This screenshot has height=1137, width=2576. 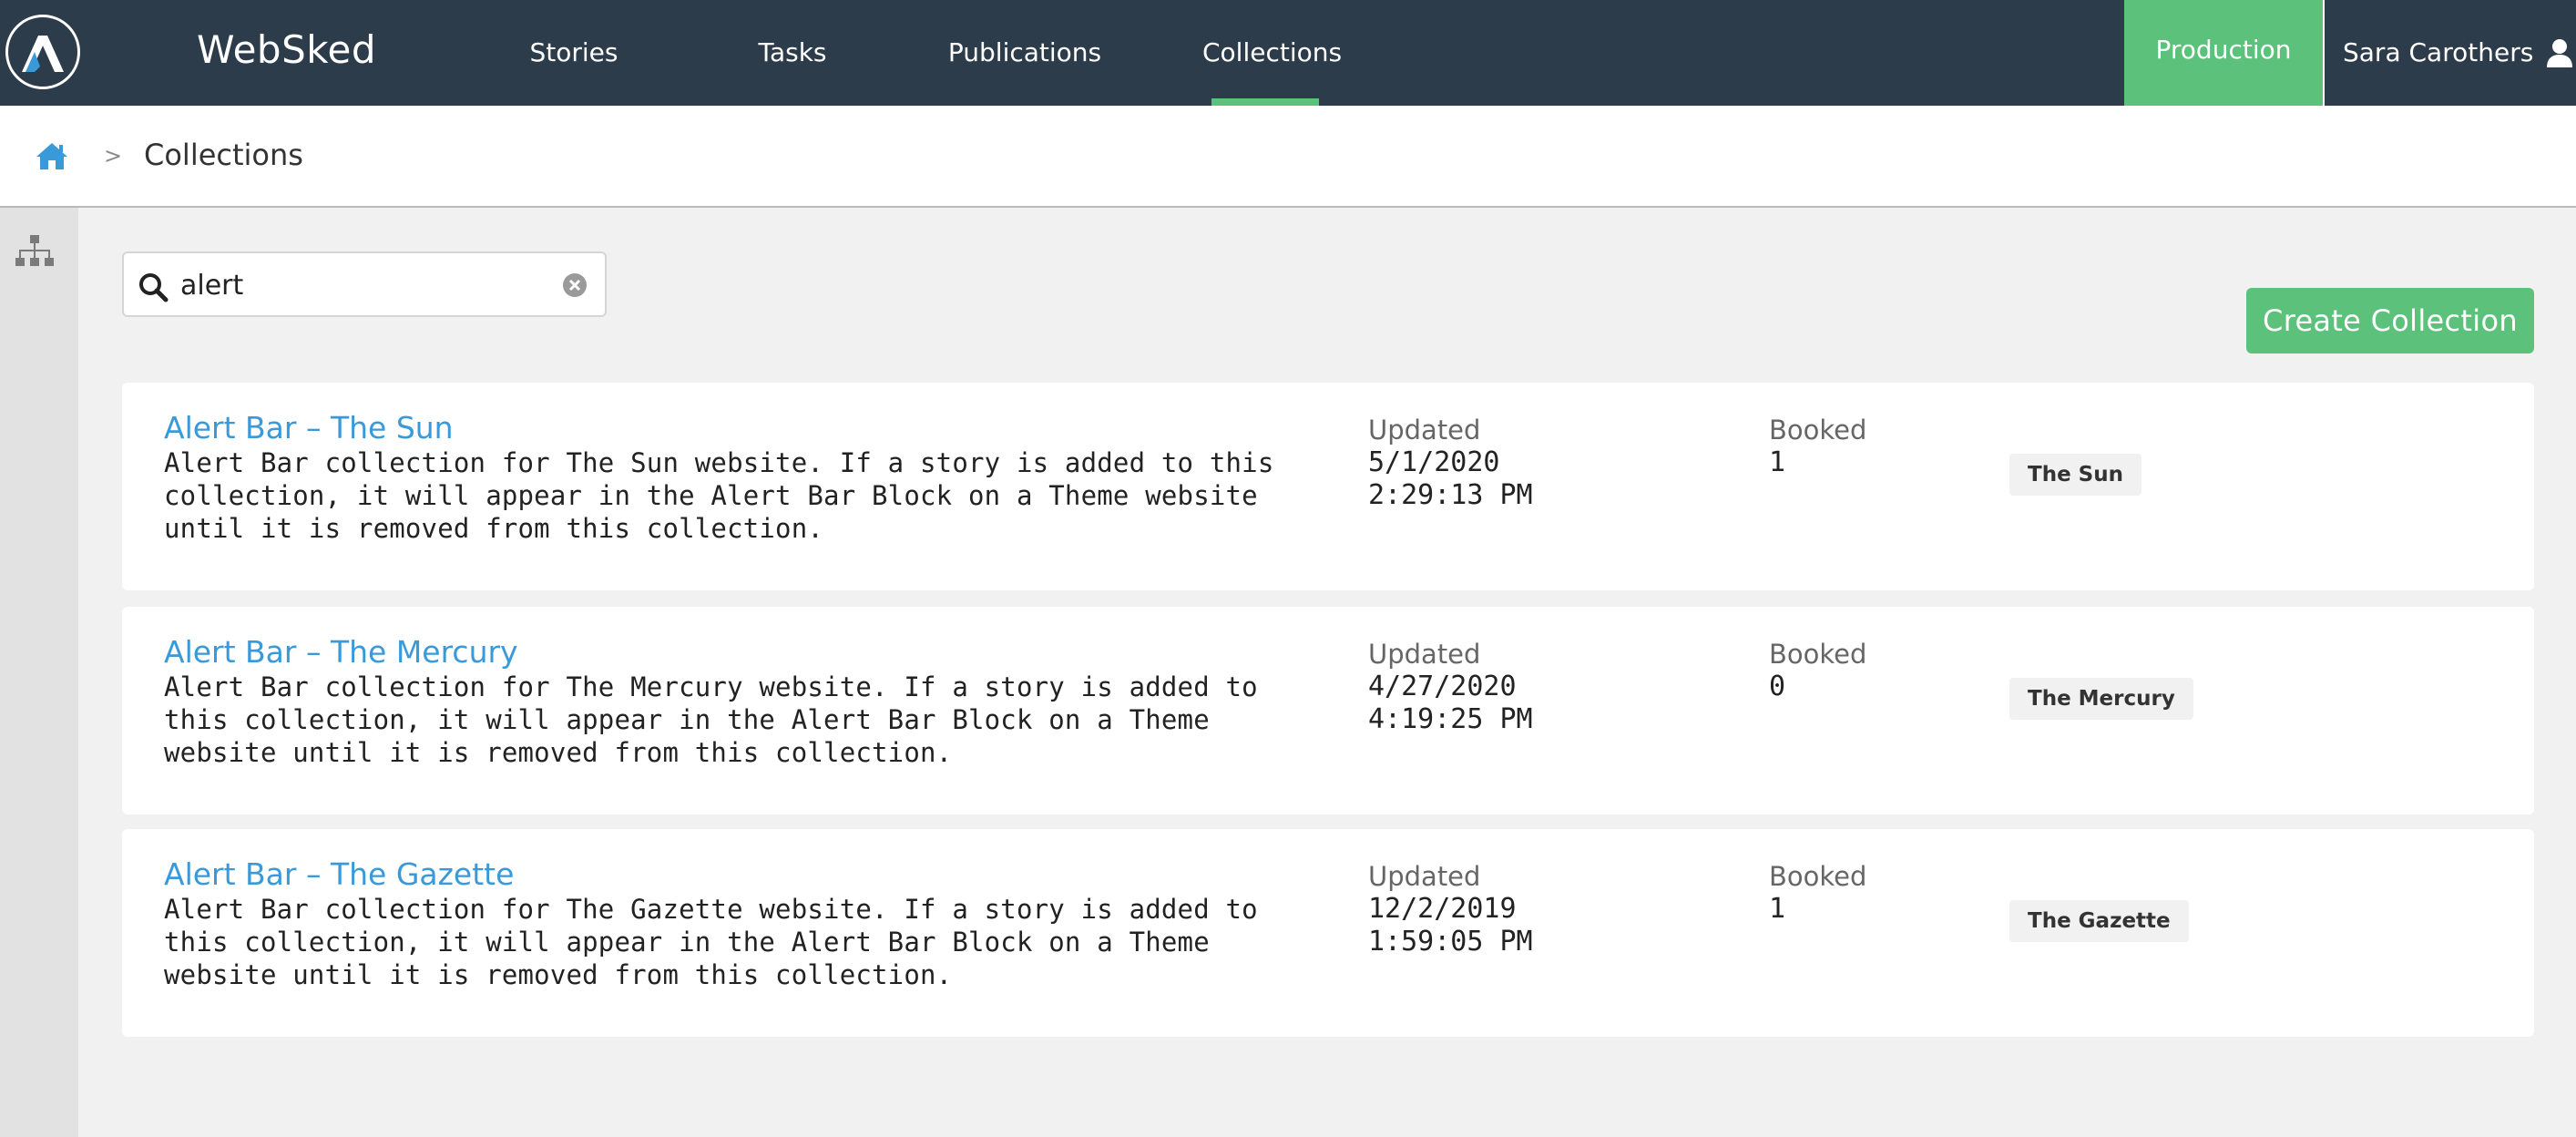 What do you see at coordinates (2560, 53) in the screenshot?
I see `user-icon` at bounding box center [2560, 53].